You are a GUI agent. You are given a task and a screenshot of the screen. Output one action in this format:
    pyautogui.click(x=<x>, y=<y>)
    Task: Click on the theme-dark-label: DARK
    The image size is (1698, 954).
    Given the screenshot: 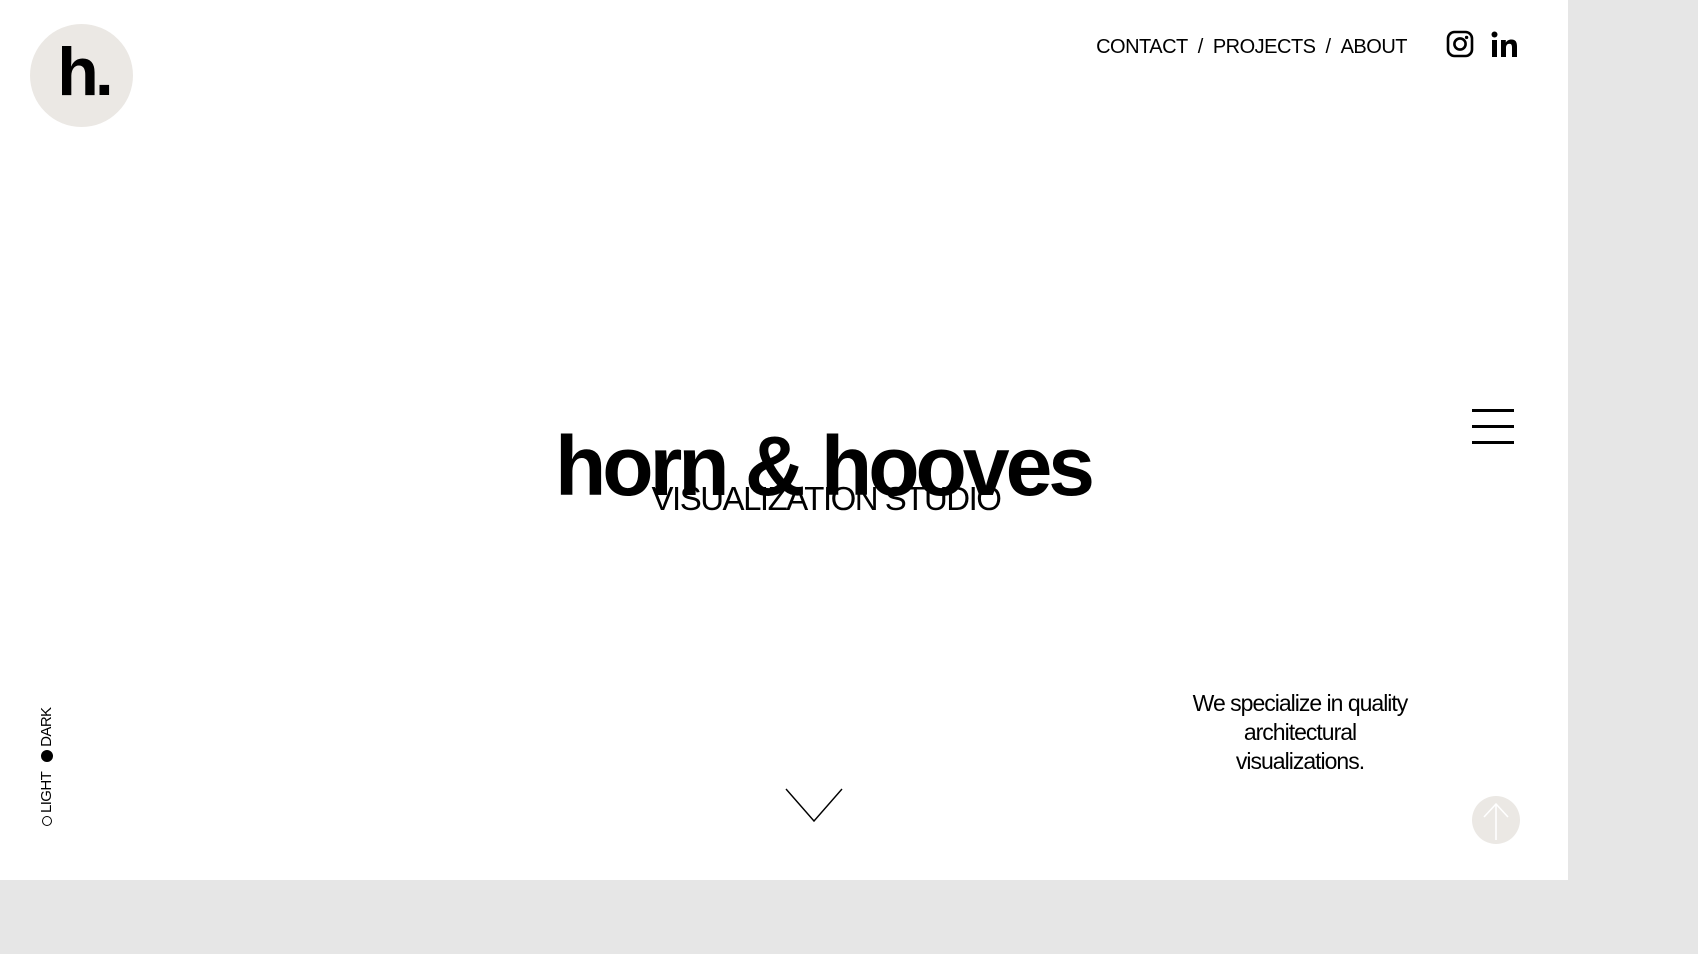 What is the action you would take?
    pyautogui.click(x=46, y=727)
    